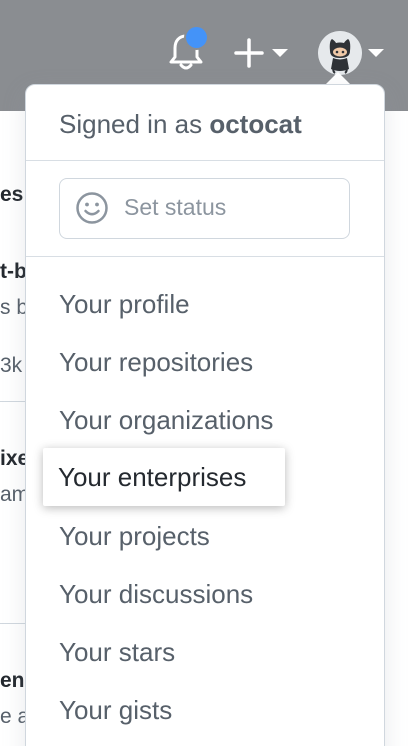  What do you see at coordinates (115, 710) in the screenshot?
I see `menu-item-your-gists: Your gists` at bounding box center [115, 710].